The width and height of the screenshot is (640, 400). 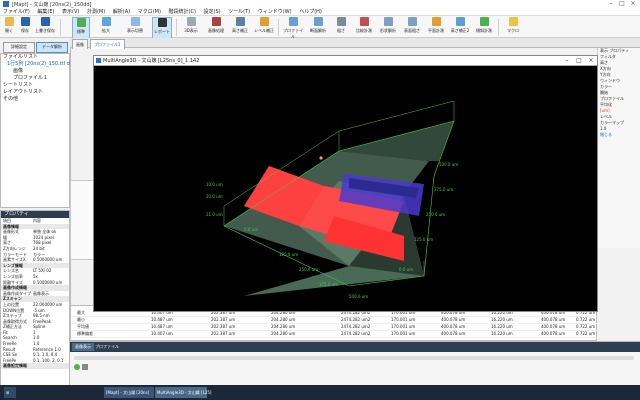 What do you see at coordinates (39, 248) in the screenshot?
I see `property-value: 24 bit` at bounding box center [39, 248].